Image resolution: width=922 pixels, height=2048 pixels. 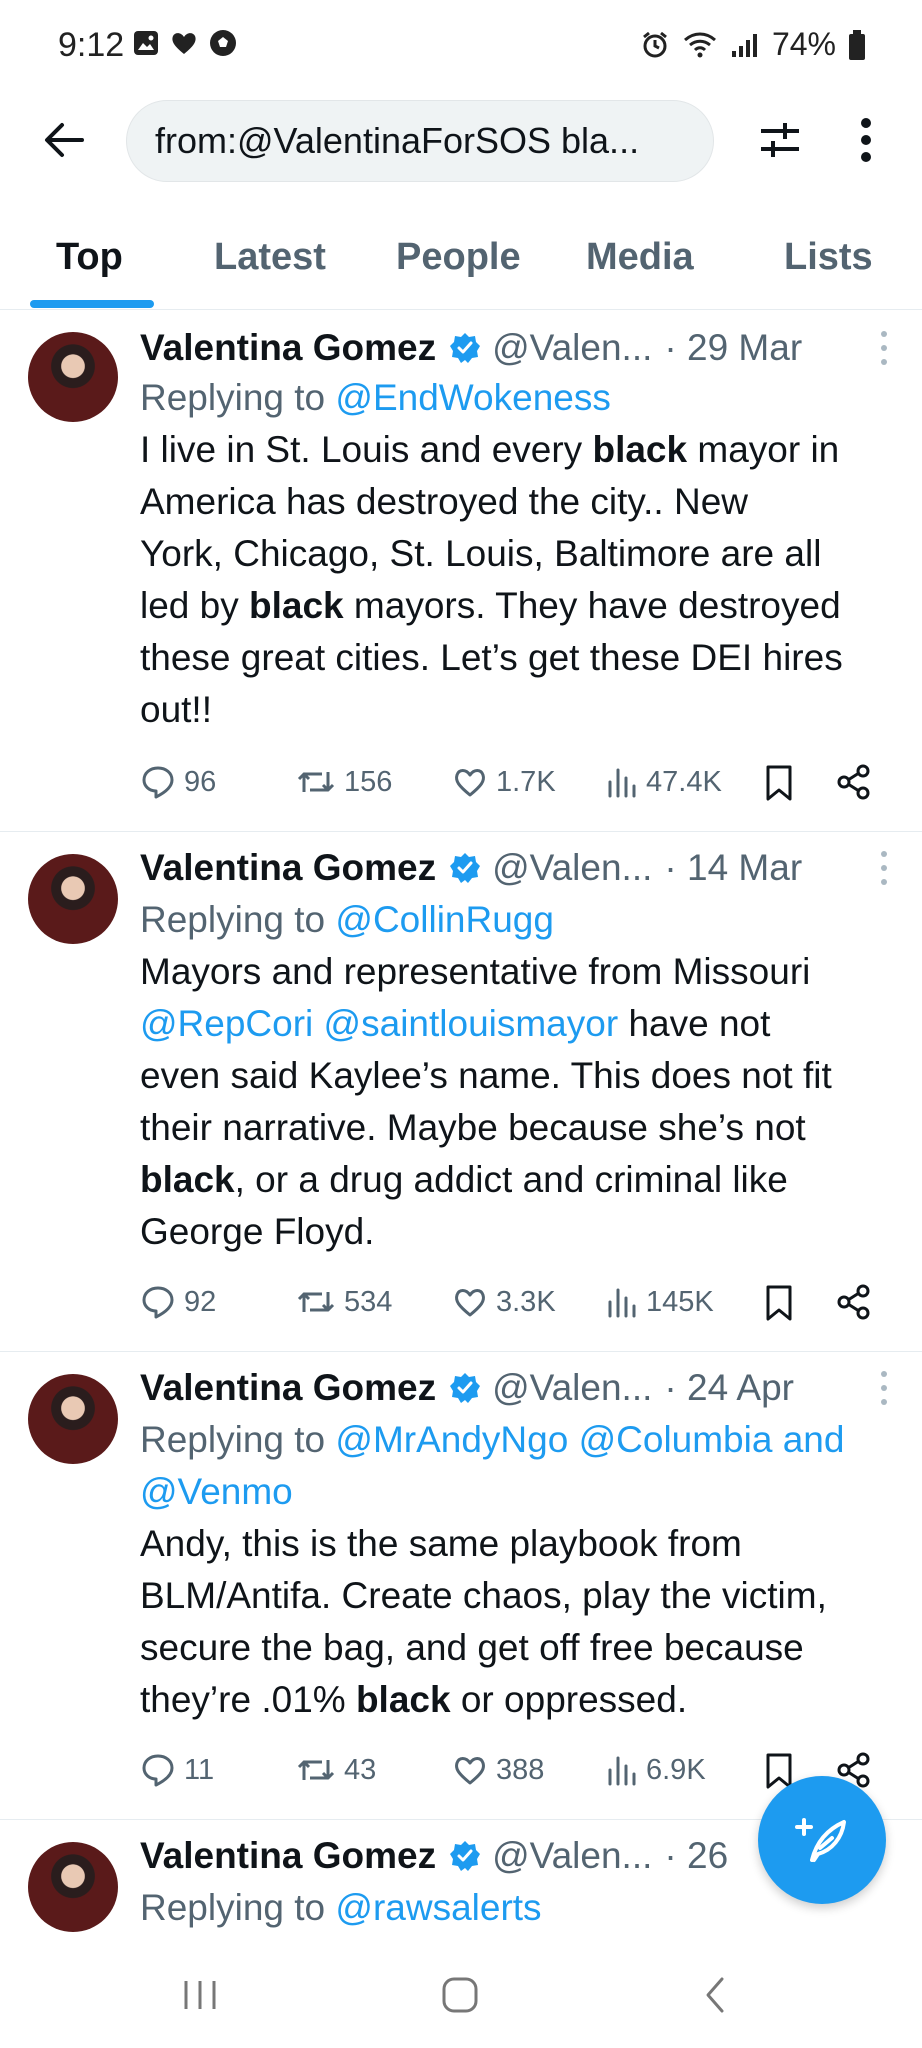 I want to click on tab-media: Media, so click(x=640, y=257).